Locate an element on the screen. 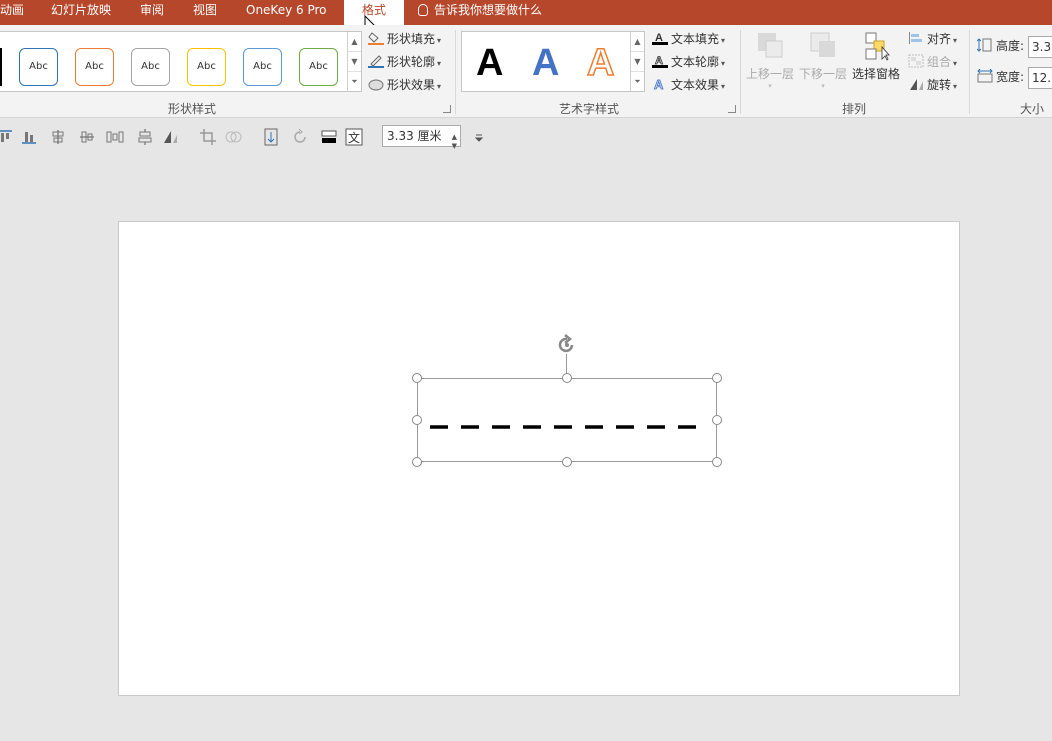  wordart-gallery-scrollbar: ▲ ▼ ⏷ is located at coordinates (637, 61).